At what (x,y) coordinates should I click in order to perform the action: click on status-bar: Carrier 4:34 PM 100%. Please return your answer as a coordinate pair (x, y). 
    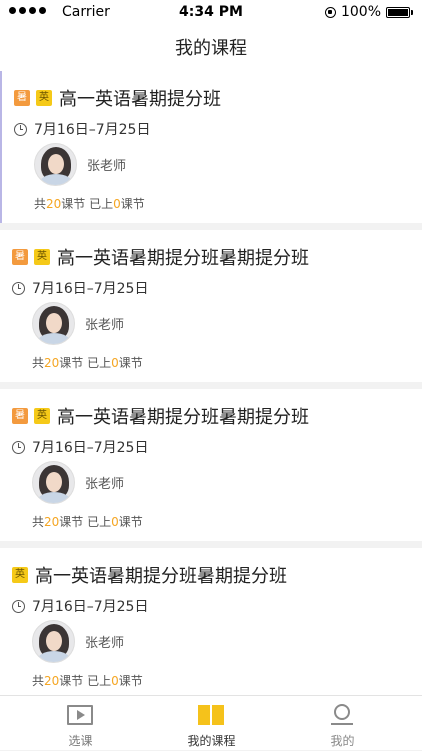
    Looking at the image, I should click on (211, 13).